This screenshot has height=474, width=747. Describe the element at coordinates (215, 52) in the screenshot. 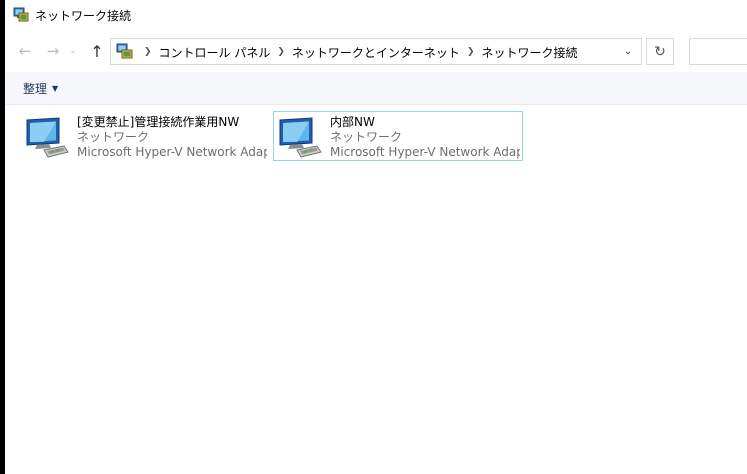

I see `breadcrumb-control-panel: コントロール パネル` at that location.